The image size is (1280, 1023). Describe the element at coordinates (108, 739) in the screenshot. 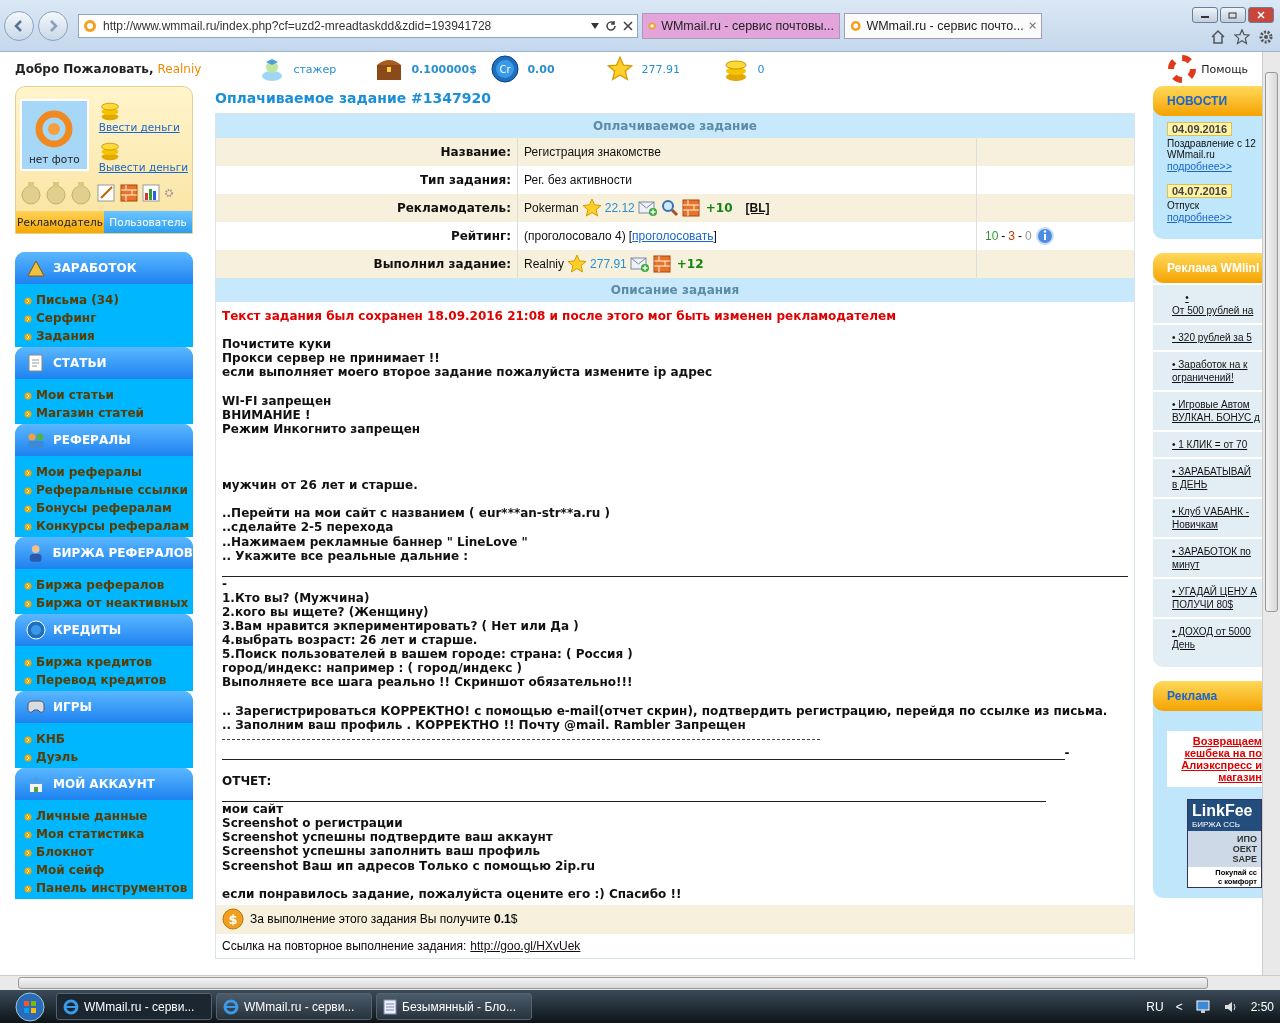

I see `menu-link: КНБ` at that location.